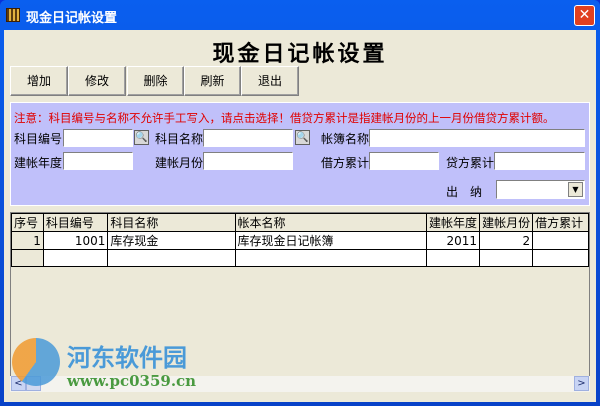 The image size is (600, 406). Describe the element at coordinates (248, 161) in the screenshot. I see `month-input` at that location.